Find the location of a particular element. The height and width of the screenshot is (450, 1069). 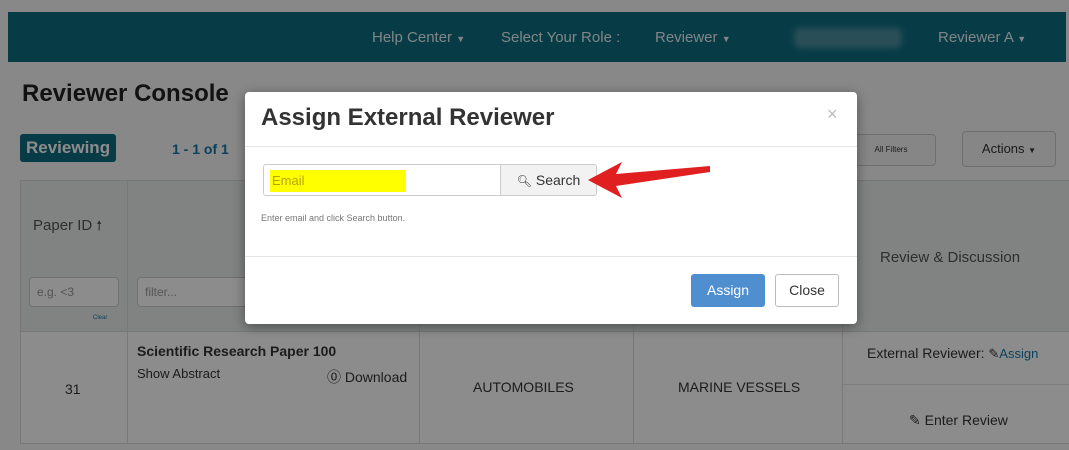

help-text: Enter email and click Search button. is located at coordinates (333, 218).